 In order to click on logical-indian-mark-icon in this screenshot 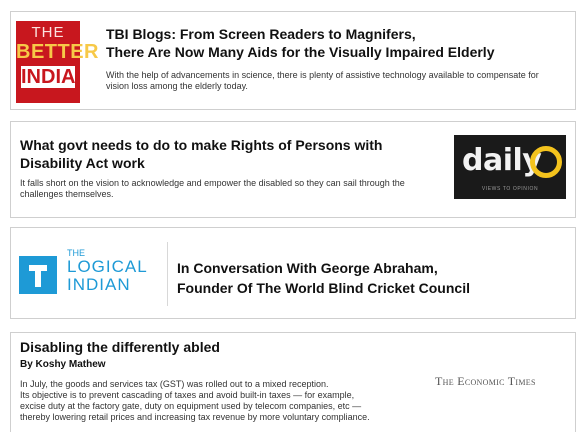, I will do `click(38, 275)`.